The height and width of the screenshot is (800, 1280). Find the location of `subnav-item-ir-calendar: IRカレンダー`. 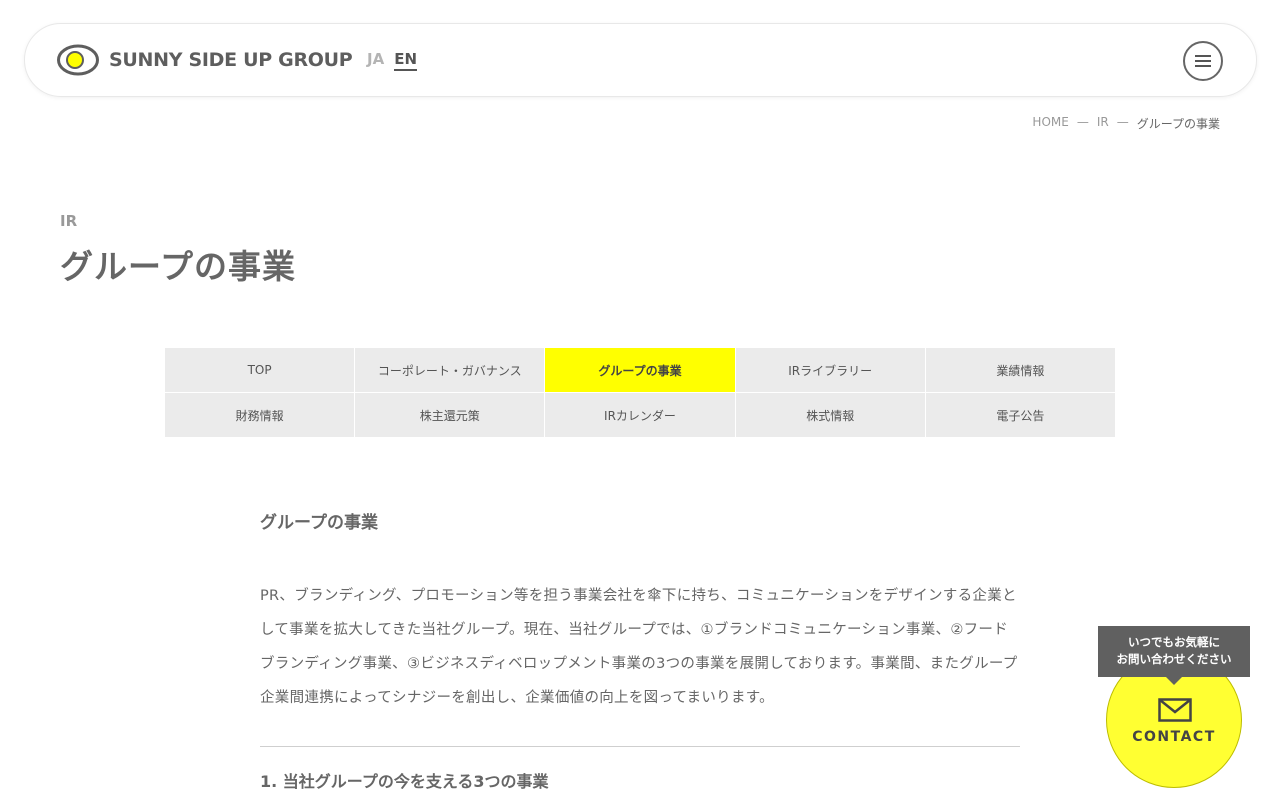

subnav-item-ir-calendar: IRカレンダー is located at coordinates (640, 415).